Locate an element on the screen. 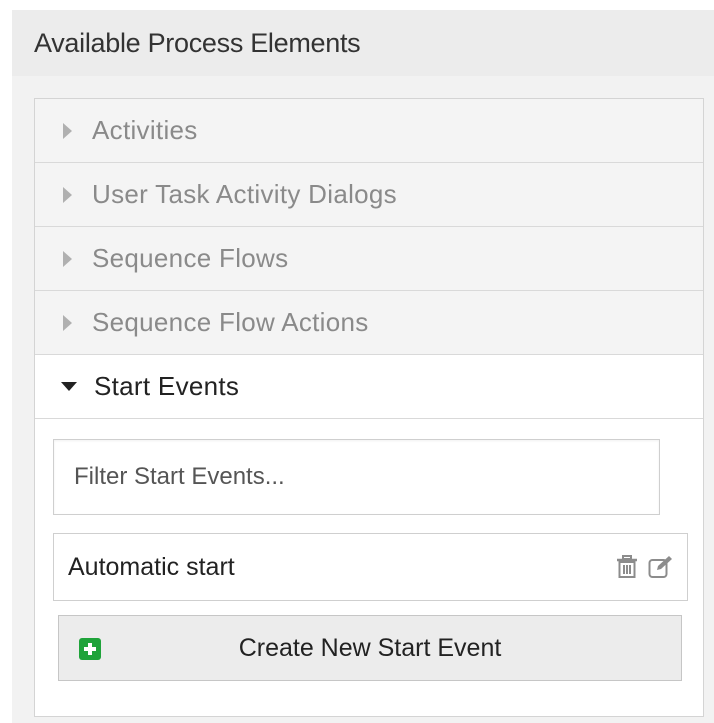 The height and width of the screenshot is (723, 714). start-event-name: Automatic start is located at coordinates (151, 566).